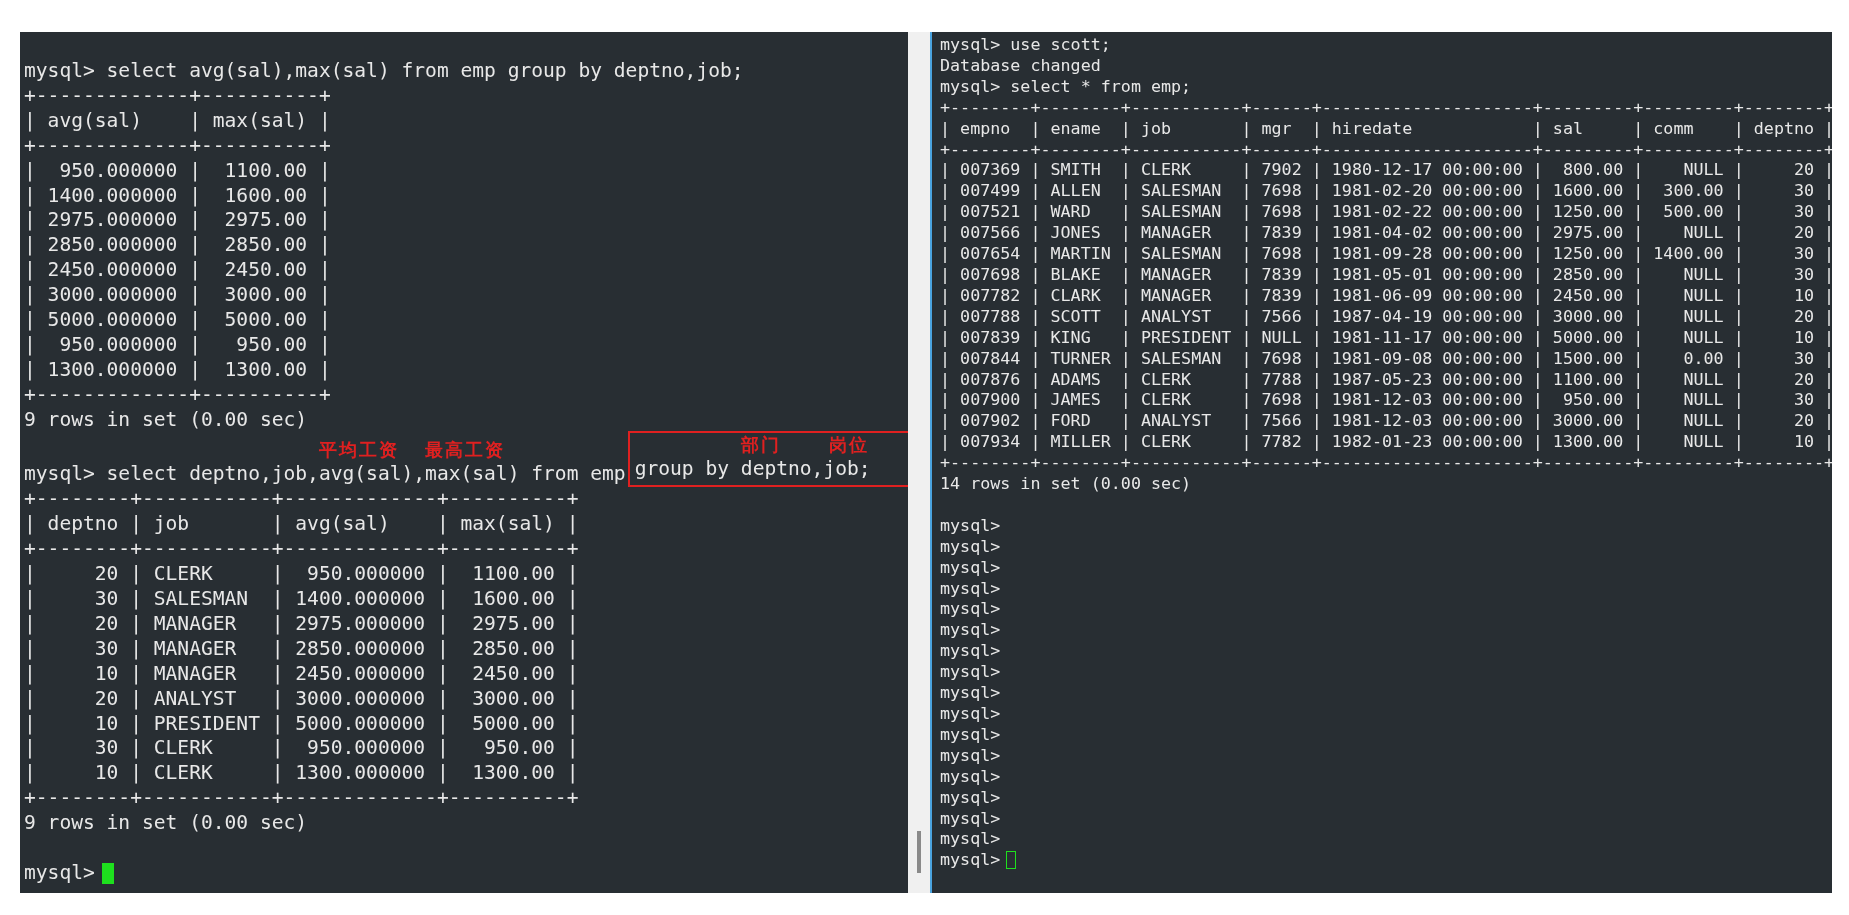 This screenshot has width=1849, height=915. Describe the element at coordinates (1386, 400) in the screenshot. I see `terminal-line: | 007900 | JAMES | CLERK | 7698 | 1981-12-03 00:00:00 | 950.00 | NULL | 30 |` at that location.